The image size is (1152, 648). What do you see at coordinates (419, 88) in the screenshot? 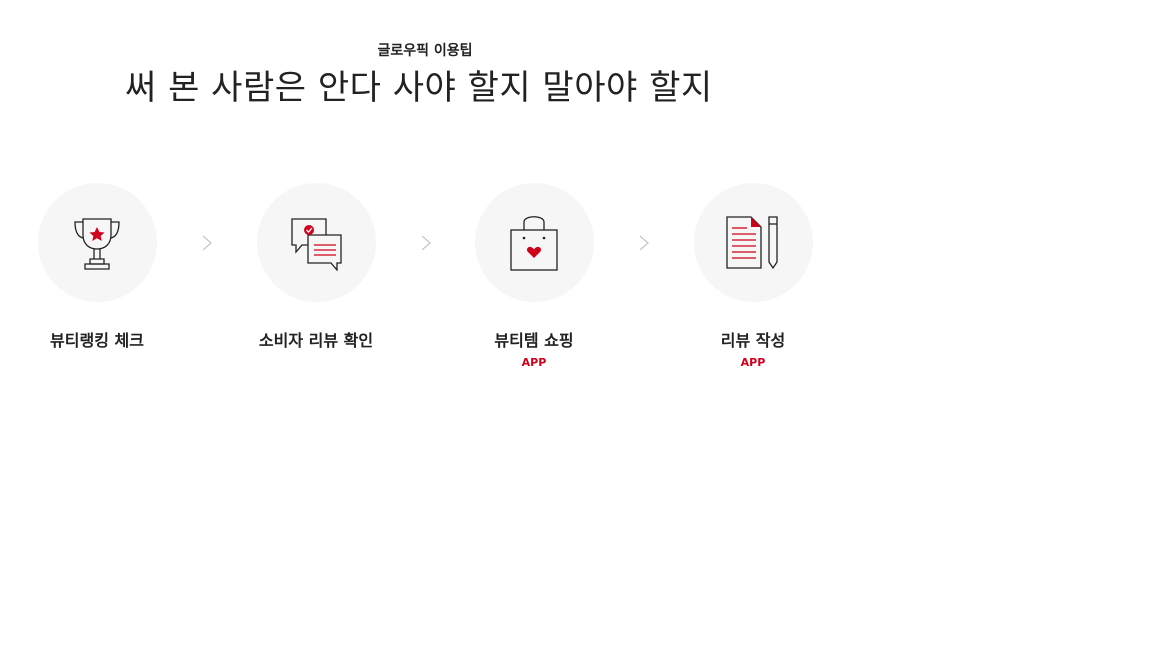
I see `section-headline: 써 본 사람은 안다 사야 할지 말아야 할지` at bounding box center [419, 88].